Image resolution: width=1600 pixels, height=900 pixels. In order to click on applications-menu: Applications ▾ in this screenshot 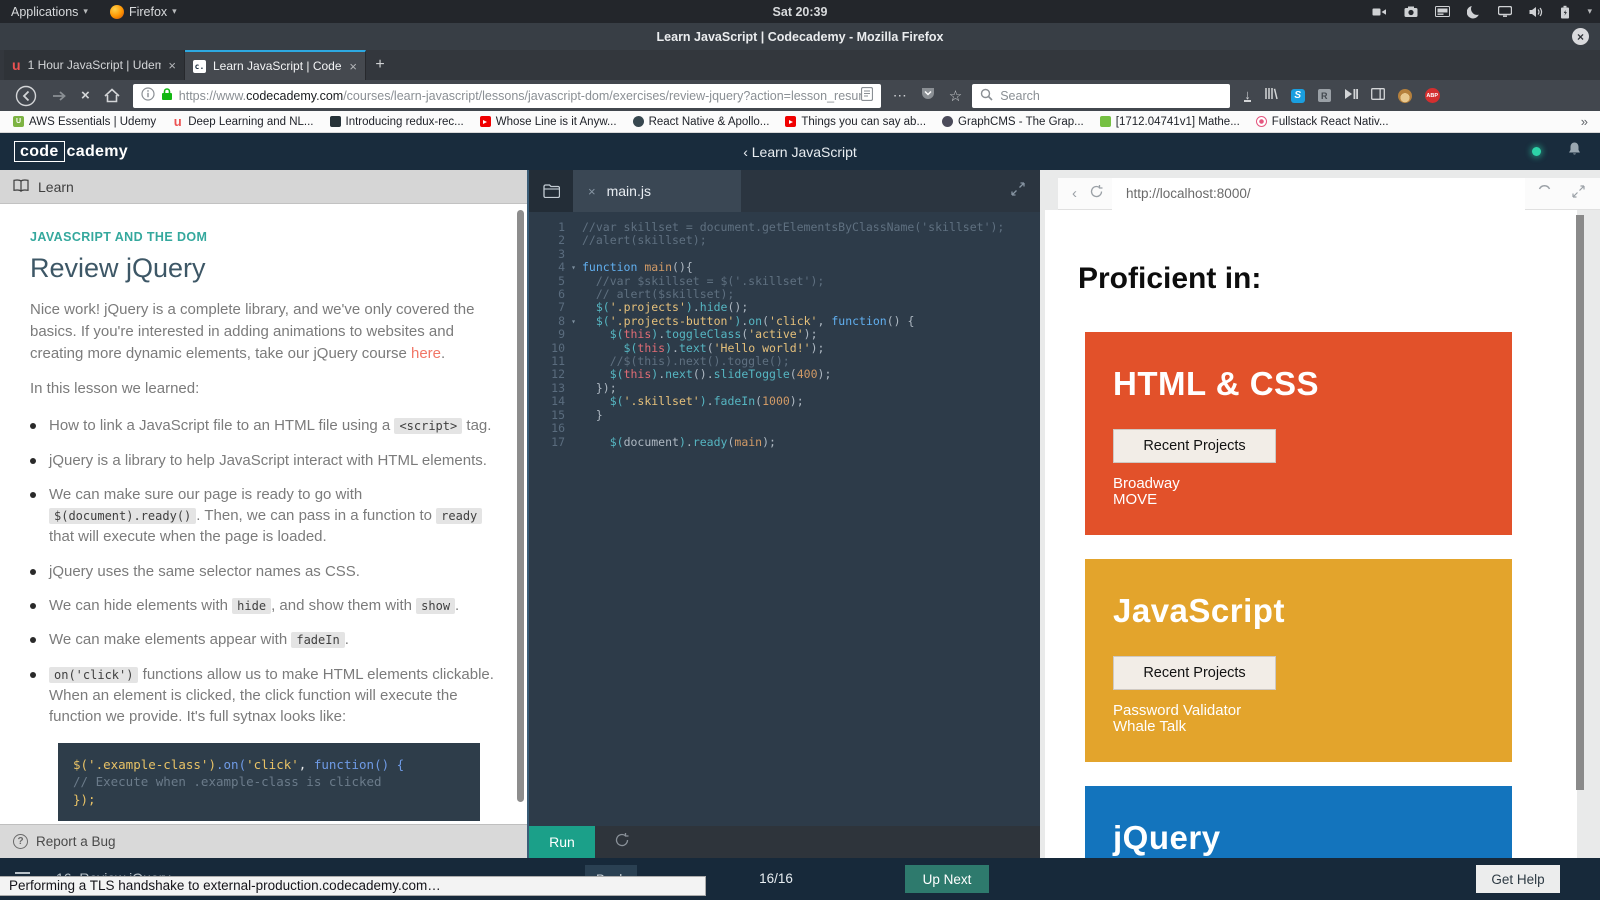, I will do `click(49, 11)`.